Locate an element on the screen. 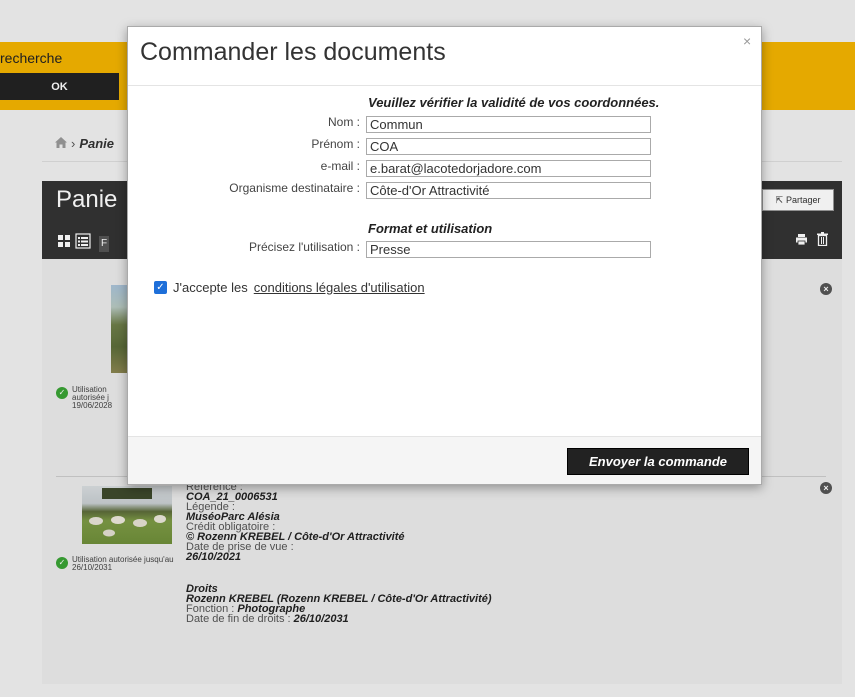 This screenshot has width=855, height=697. submit-order-button: Envoyer la commande is located at coordinates (658, 461).